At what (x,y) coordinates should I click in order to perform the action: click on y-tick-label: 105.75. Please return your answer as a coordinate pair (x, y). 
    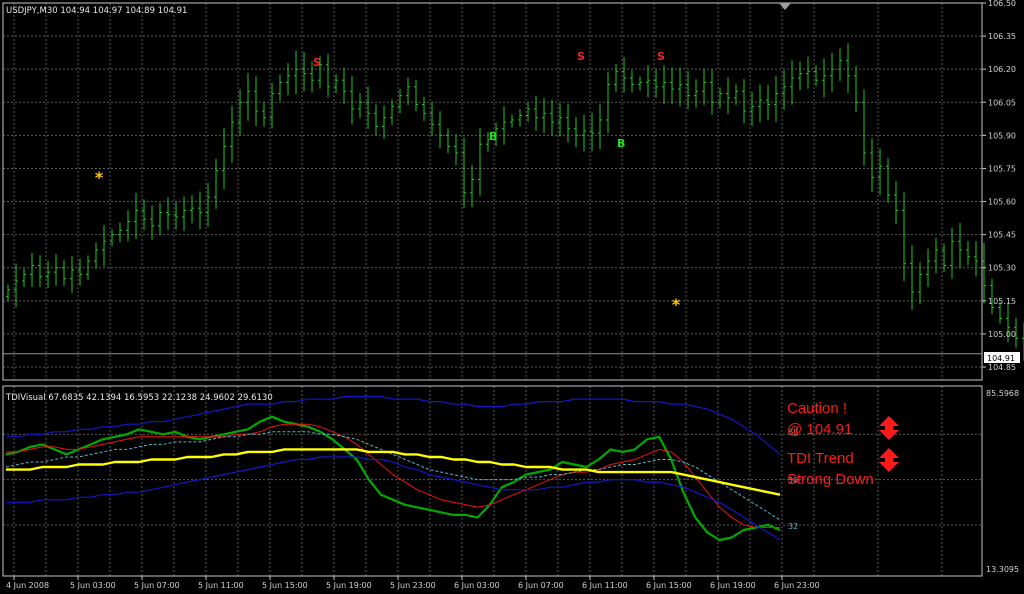
    Looking at the image, I should click on (1002, 168).